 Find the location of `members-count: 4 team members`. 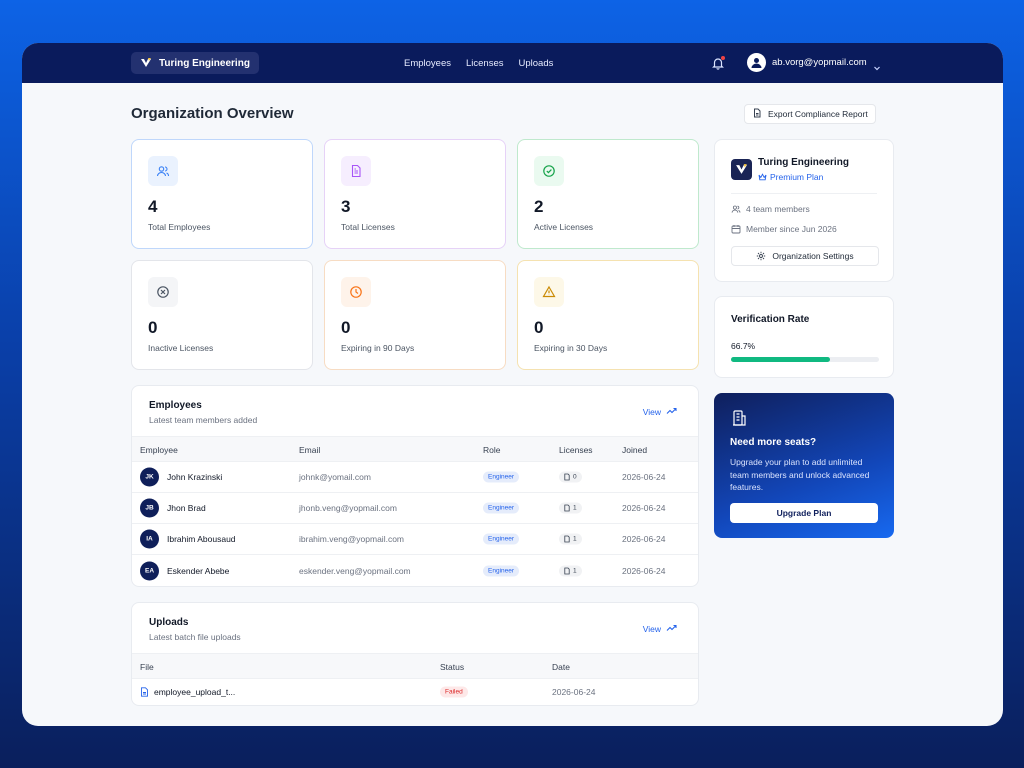

members-count: 4 team members is located at coordinates (778, 209).